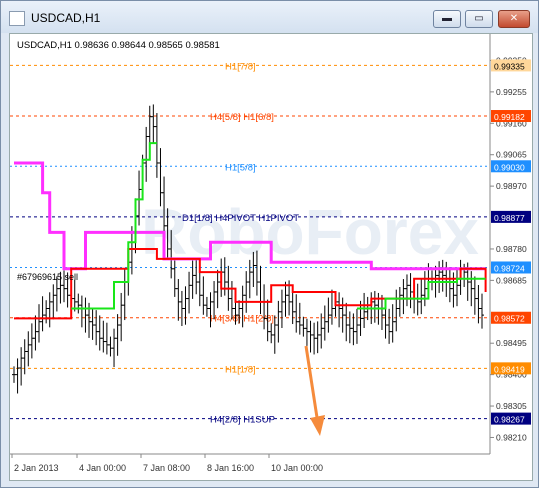 The width and height of the screenshot is (539, 488). What do you see at coordinates (240, 218) in the screenshot?
I see `level-label: D1[1/8] H4PIVOT H1PIVOT` at bounding box center [240, 218].